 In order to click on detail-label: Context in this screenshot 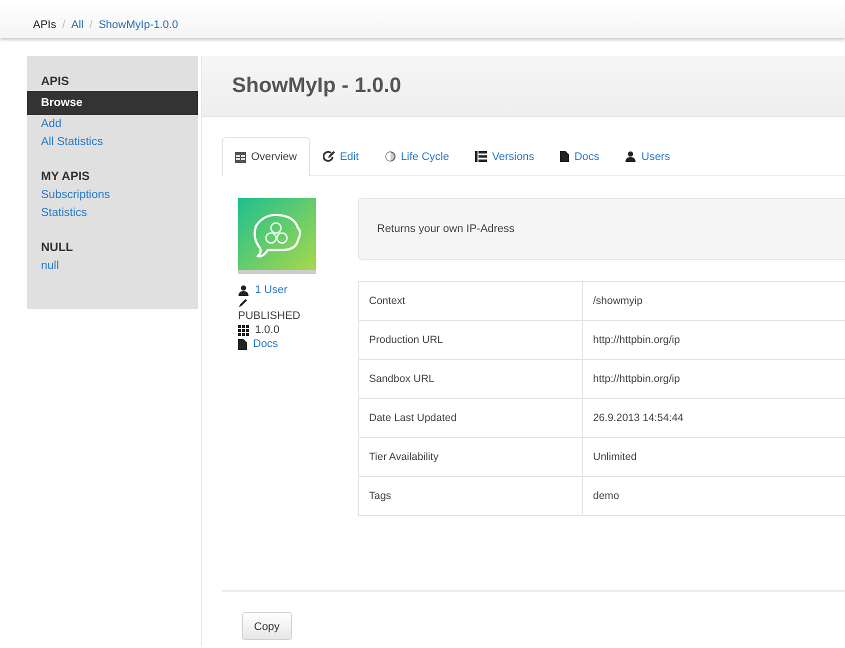, I will do `click(470, 301)`.